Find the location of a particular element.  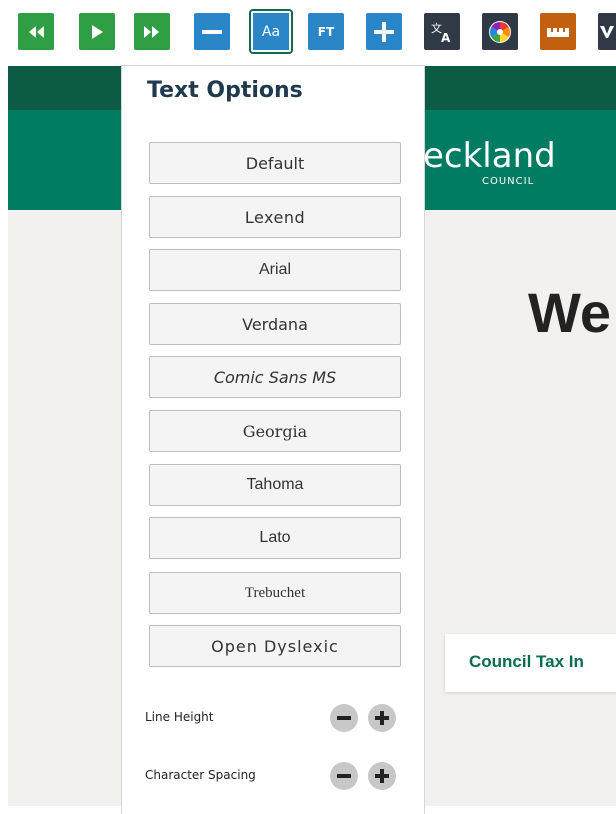

council-tax-link: Council Tax In is located at coordinates (526, 662).